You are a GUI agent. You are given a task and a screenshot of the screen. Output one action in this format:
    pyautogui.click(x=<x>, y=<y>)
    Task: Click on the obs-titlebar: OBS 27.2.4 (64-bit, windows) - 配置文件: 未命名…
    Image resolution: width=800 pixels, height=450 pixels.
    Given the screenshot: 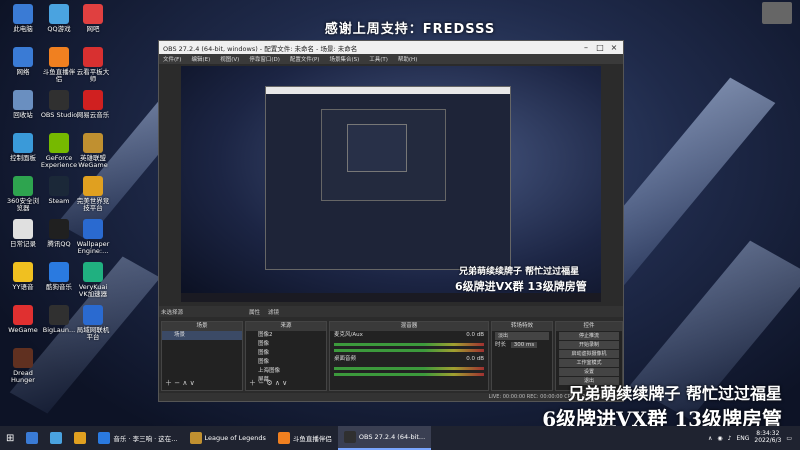 What is the action you would take?
    pyautogui.click(x=391, y=47)
    